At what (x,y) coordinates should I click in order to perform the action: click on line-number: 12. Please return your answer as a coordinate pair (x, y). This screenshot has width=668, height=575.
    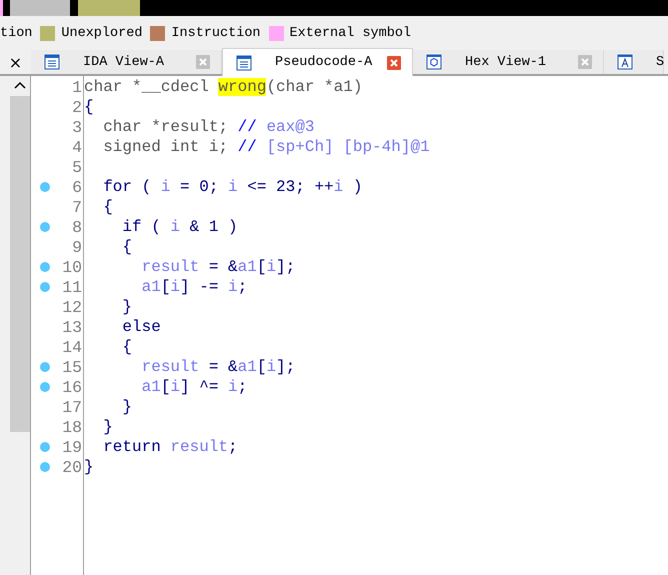
    Looking at the image, I should click on (72, 307).